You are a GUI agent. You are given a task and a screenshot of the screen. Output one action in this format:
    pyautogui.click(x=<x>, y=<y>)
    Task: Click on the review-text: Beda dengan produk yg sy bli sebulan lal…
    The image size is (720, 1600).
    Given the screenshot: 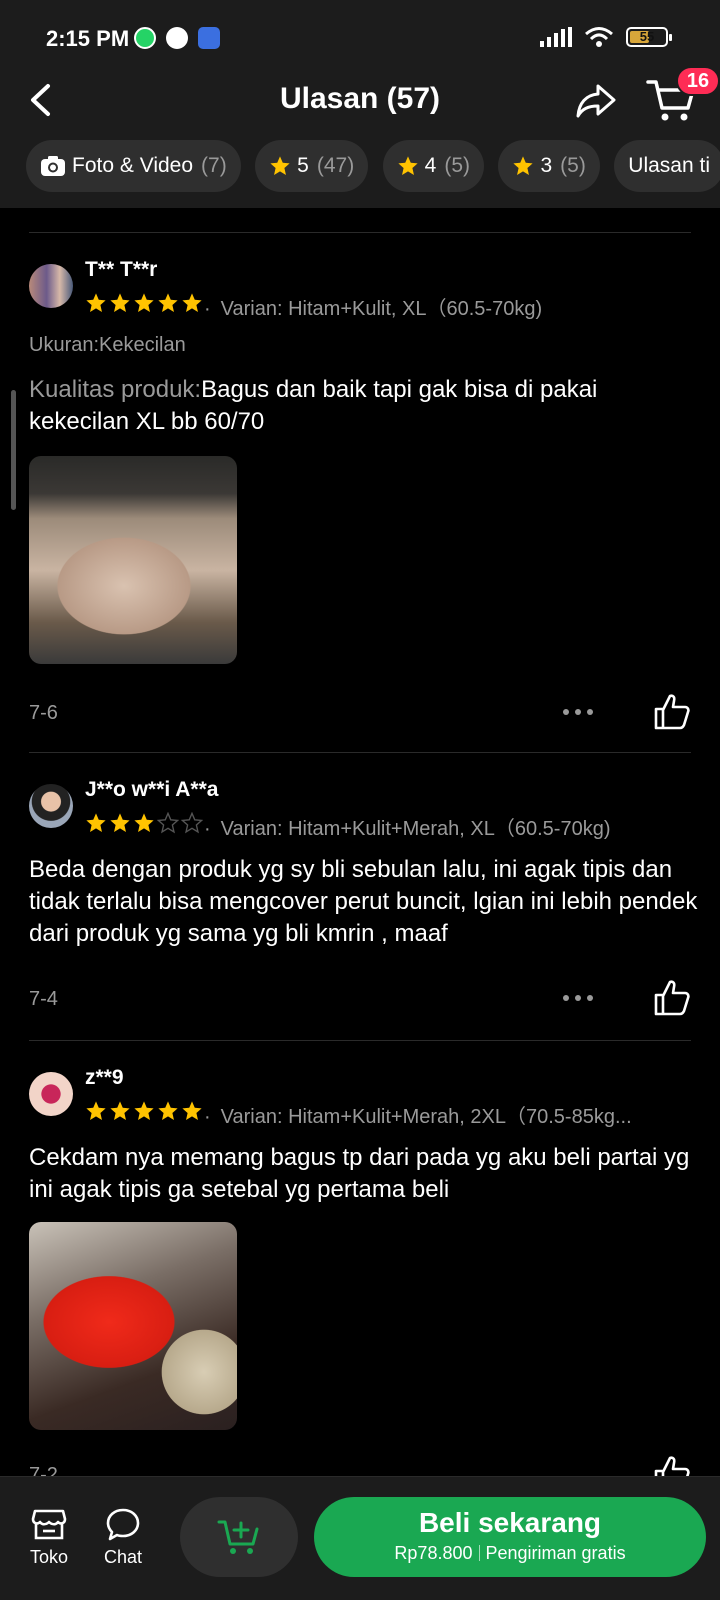 What is the action you would take?
    pyautogui.click(x=363, y=901)
    